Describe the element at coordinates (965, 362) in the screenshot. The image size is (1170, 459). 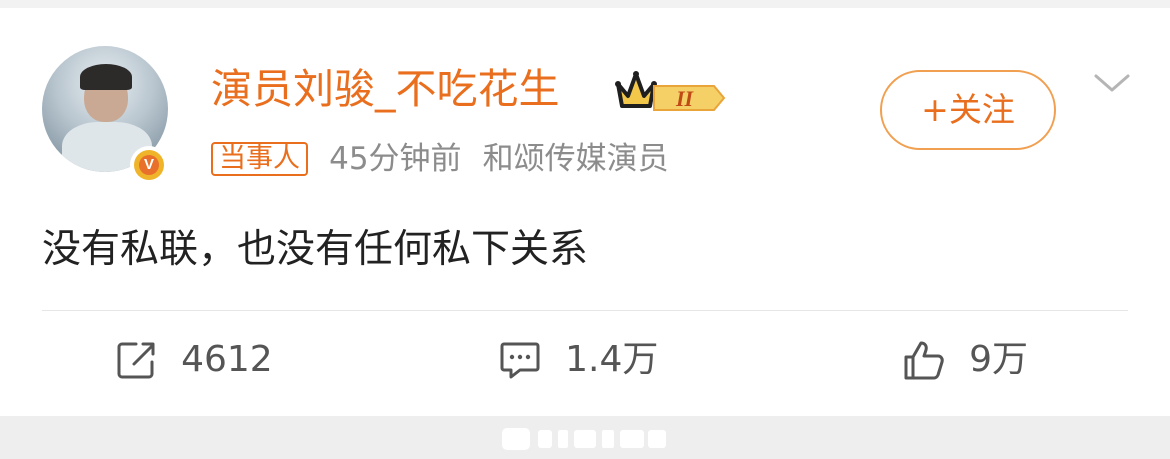
I see `like-button: 9万` at that location.